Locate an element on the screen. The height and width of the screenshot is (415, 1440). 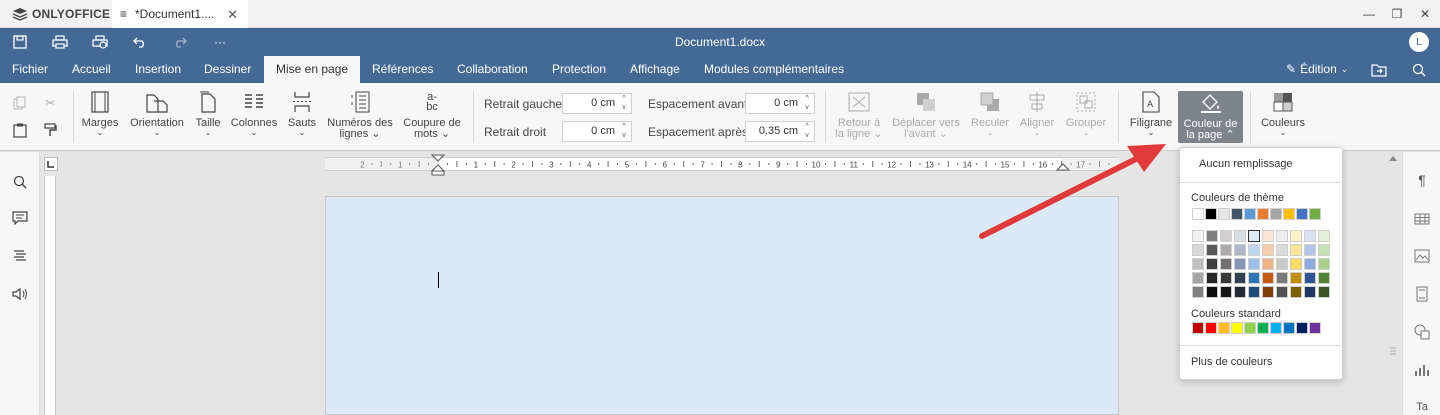
tab-protection: Protection is located at coordinates (579, 69).